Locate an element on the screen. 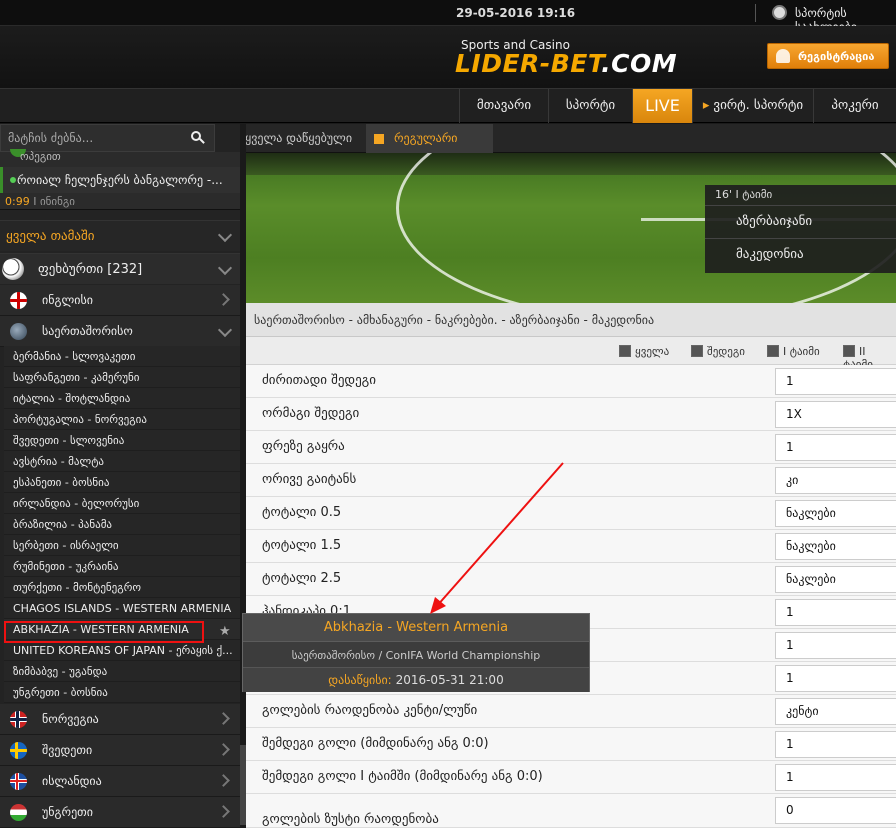 Image resolution: width=896 pixels, height=828 pixels. list-item: რუმინეთი - უკრაინა is located at coordinates (122, 566).